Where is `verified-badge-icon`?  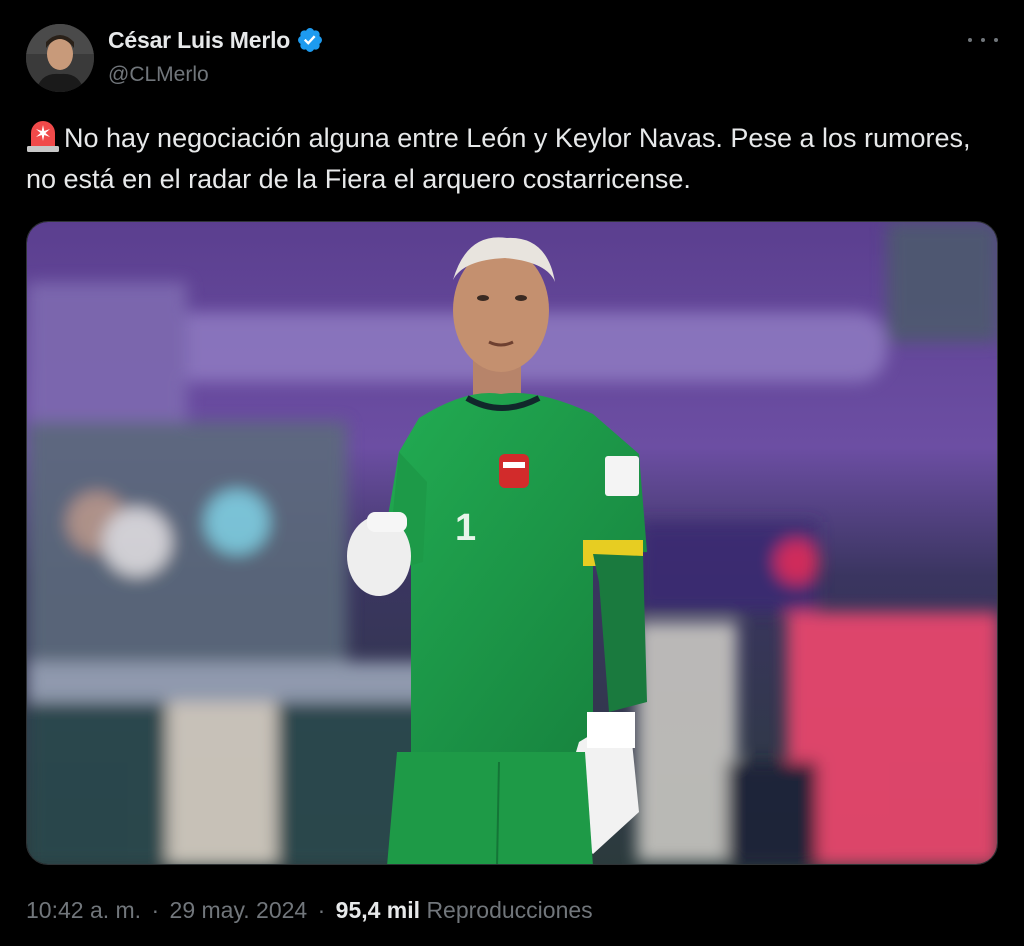 verified-badge-icon is located at coordinates (310, 40).